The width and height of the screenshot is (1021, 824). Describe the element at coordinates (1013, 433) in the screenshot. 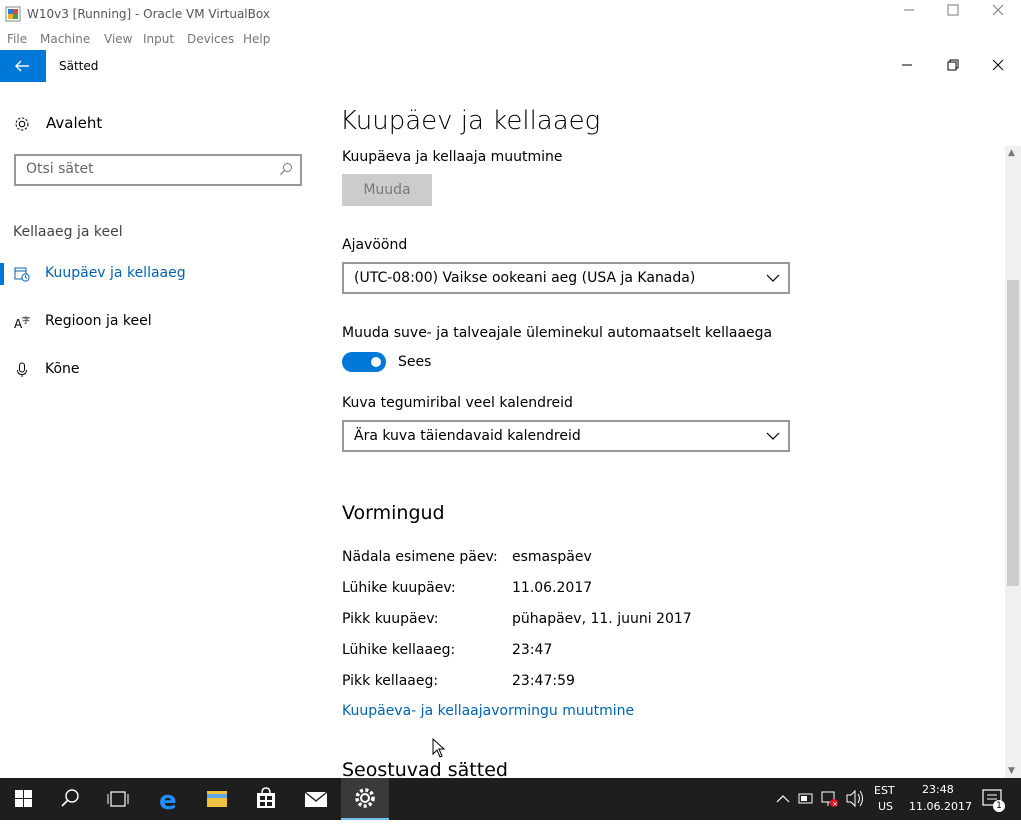

I see `scrollbar-thumb` at that location.